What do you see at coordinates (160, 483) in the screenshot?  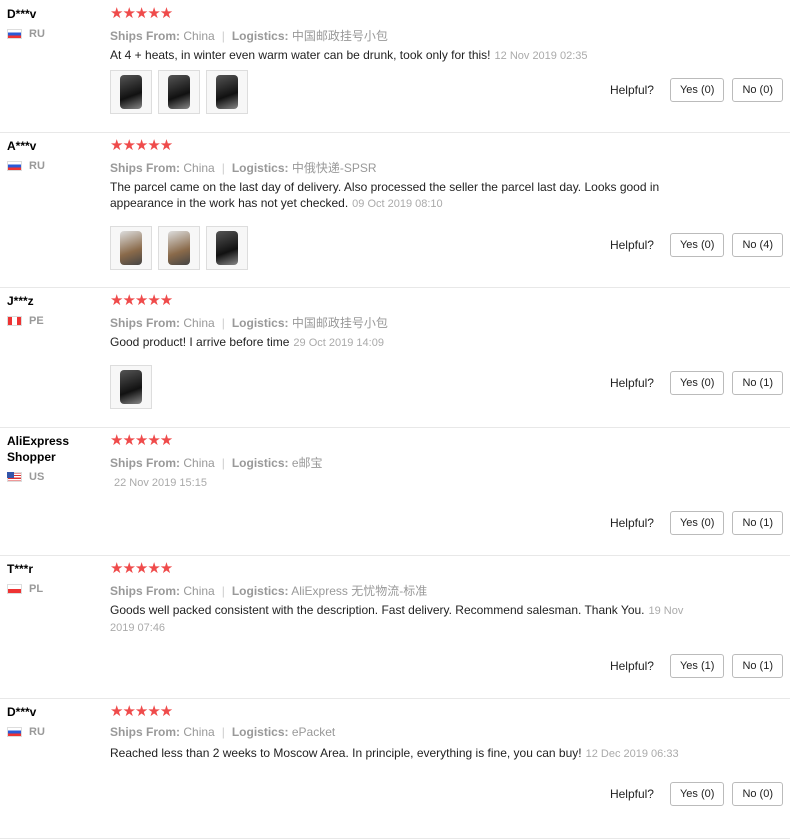 I see `review-date: 22 Nov 2019 15:15` at bounding box center [160, 483].